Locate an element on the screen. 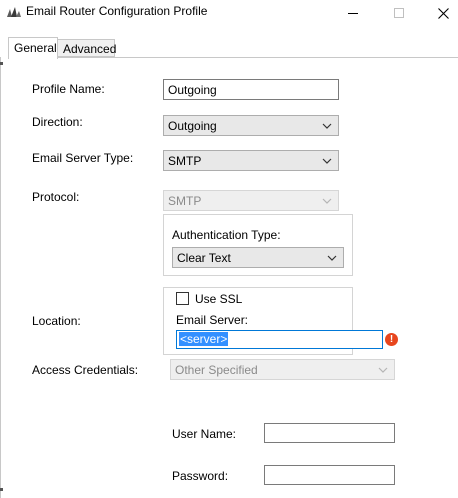  tab-advanced: Advanced is located at coordinates (86, 48).